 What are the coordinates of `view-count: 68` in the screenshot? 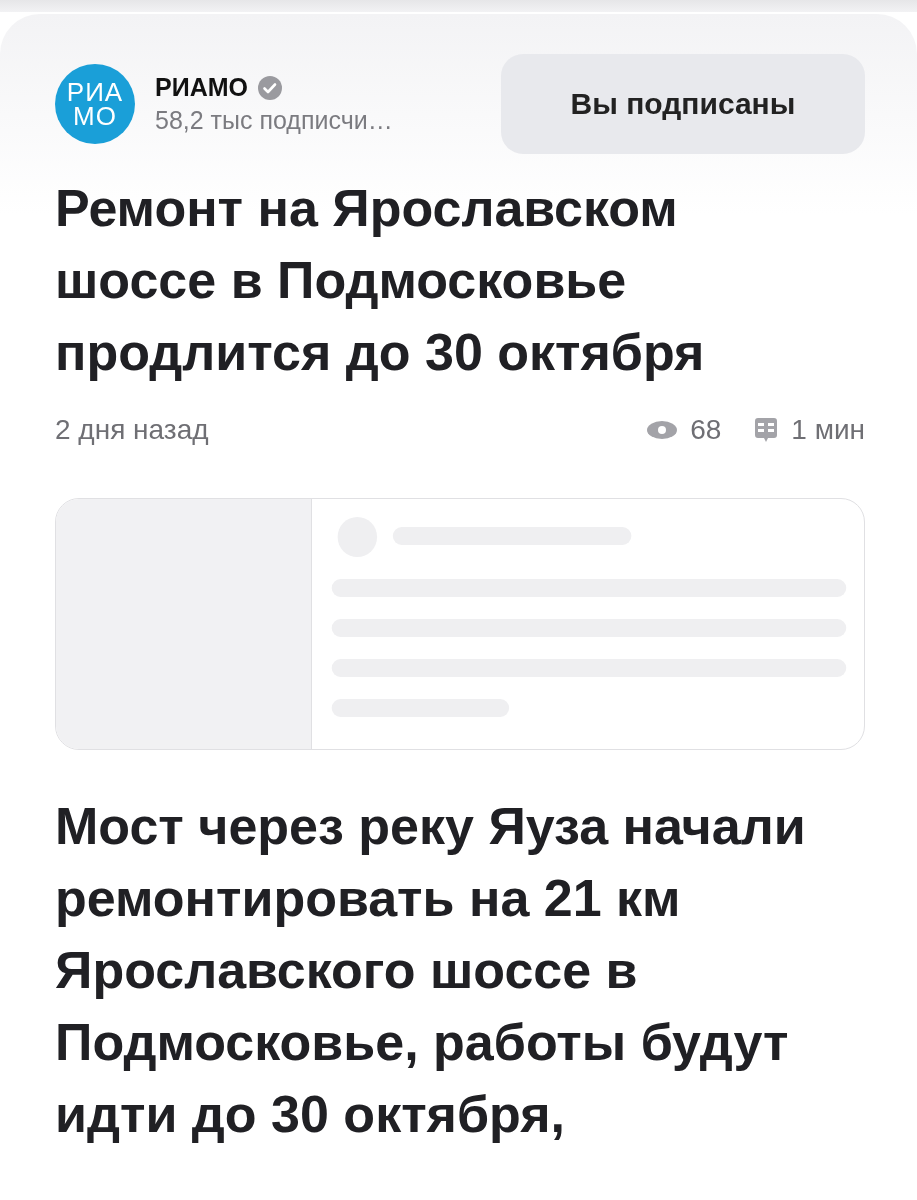 It's located at (706, 430).